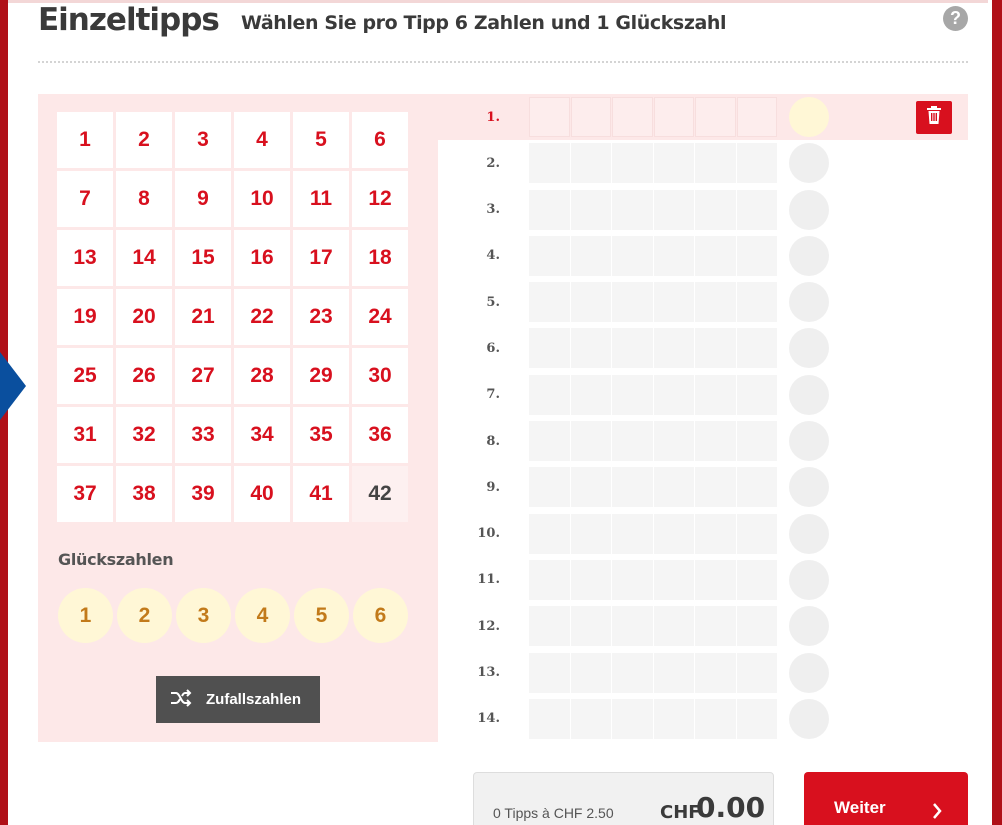 Image resolution: width=1002 pixels, height=825 pixels. Describe the element at coordinates (703, 580) in the screenshot. I see `tip-row: 11.` at that location.